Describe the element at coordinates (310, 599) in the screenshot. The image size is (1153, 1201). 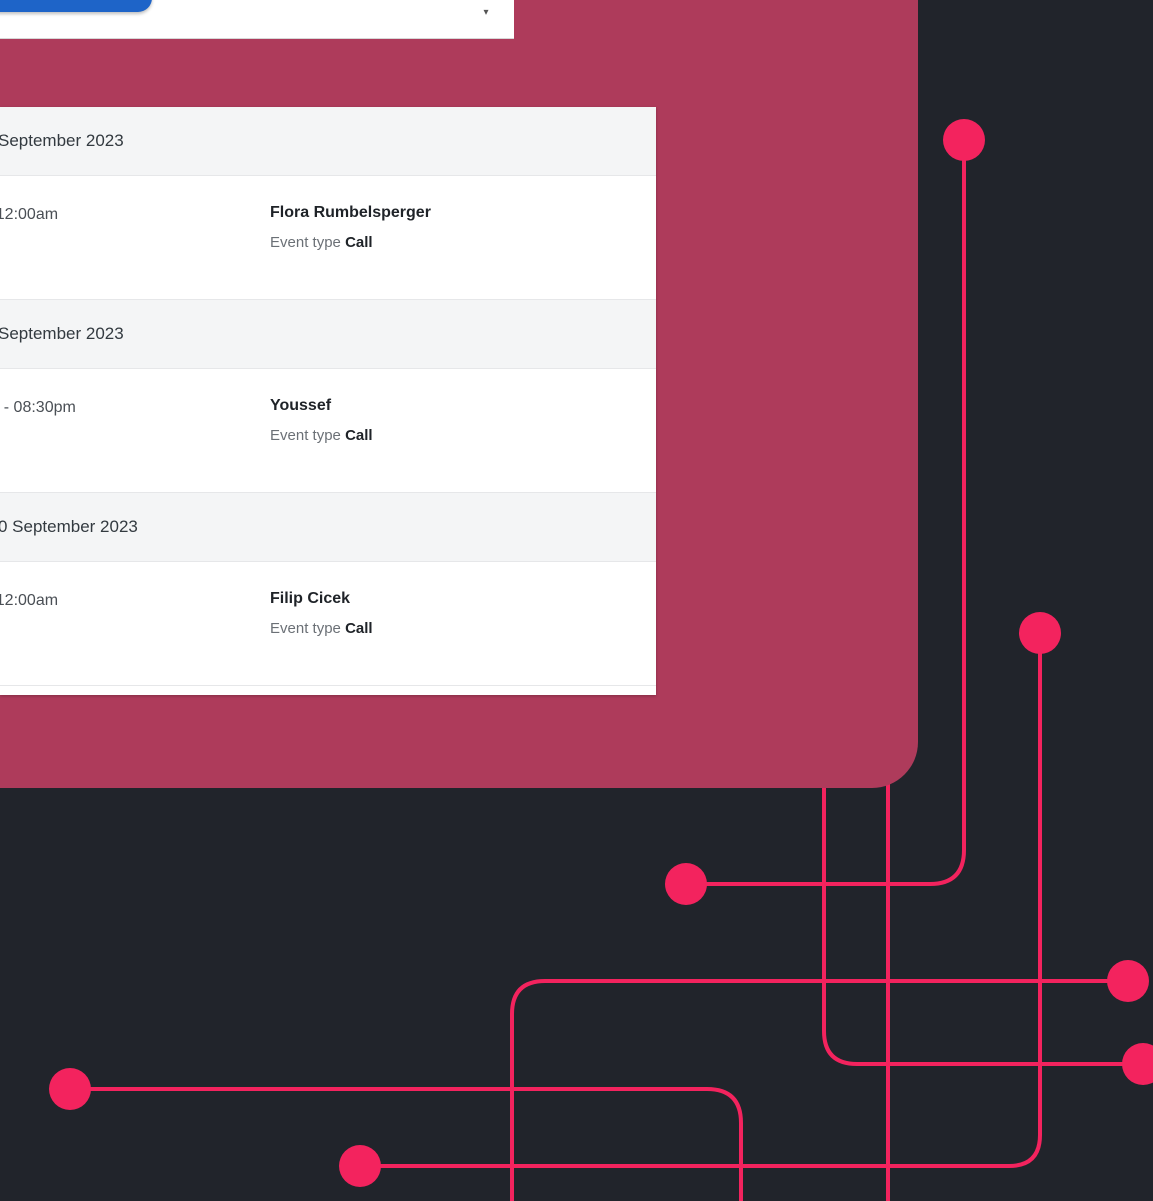
I see `event-contact-name: Filip Cicek` at that location.